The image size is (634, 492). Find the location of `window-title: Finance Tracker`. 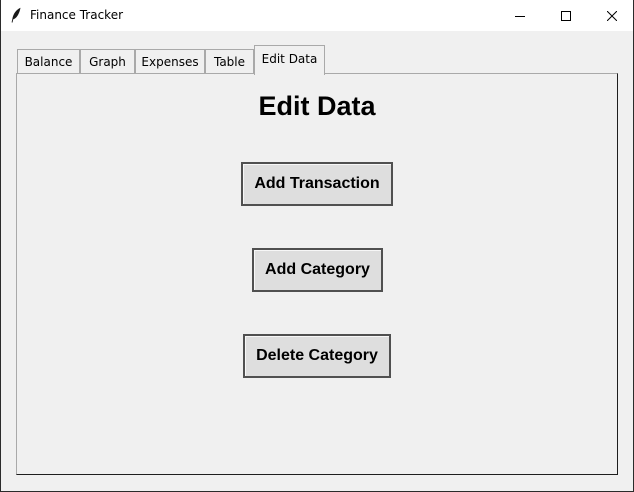

window-title: Finance Tracker is located at coordinates (77, 15).